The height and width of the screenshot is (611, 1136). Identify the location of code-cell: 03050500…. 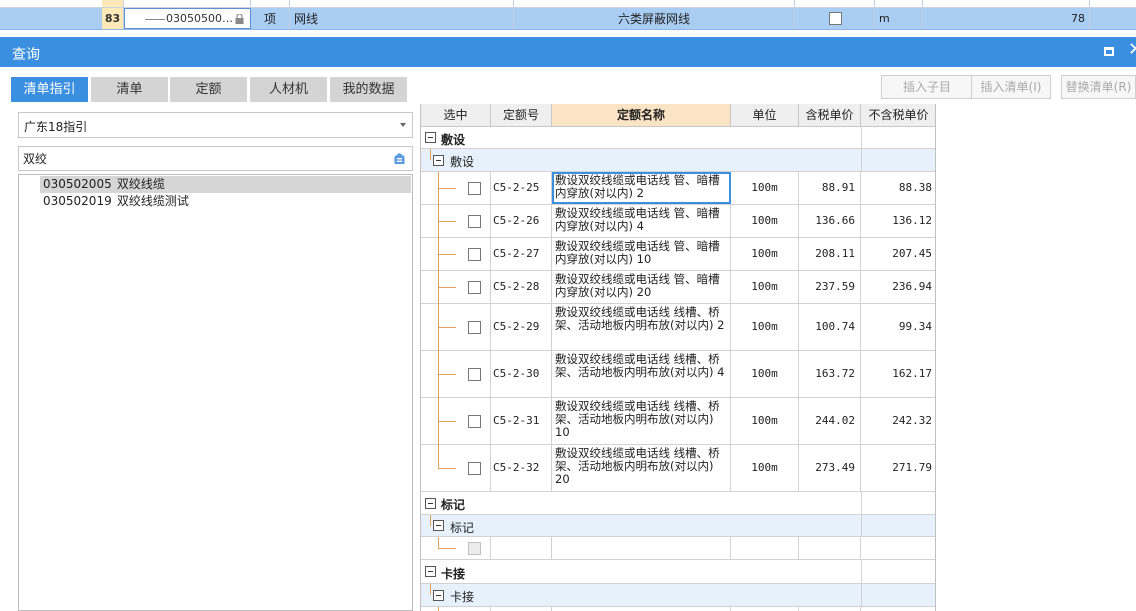
(187, 18).